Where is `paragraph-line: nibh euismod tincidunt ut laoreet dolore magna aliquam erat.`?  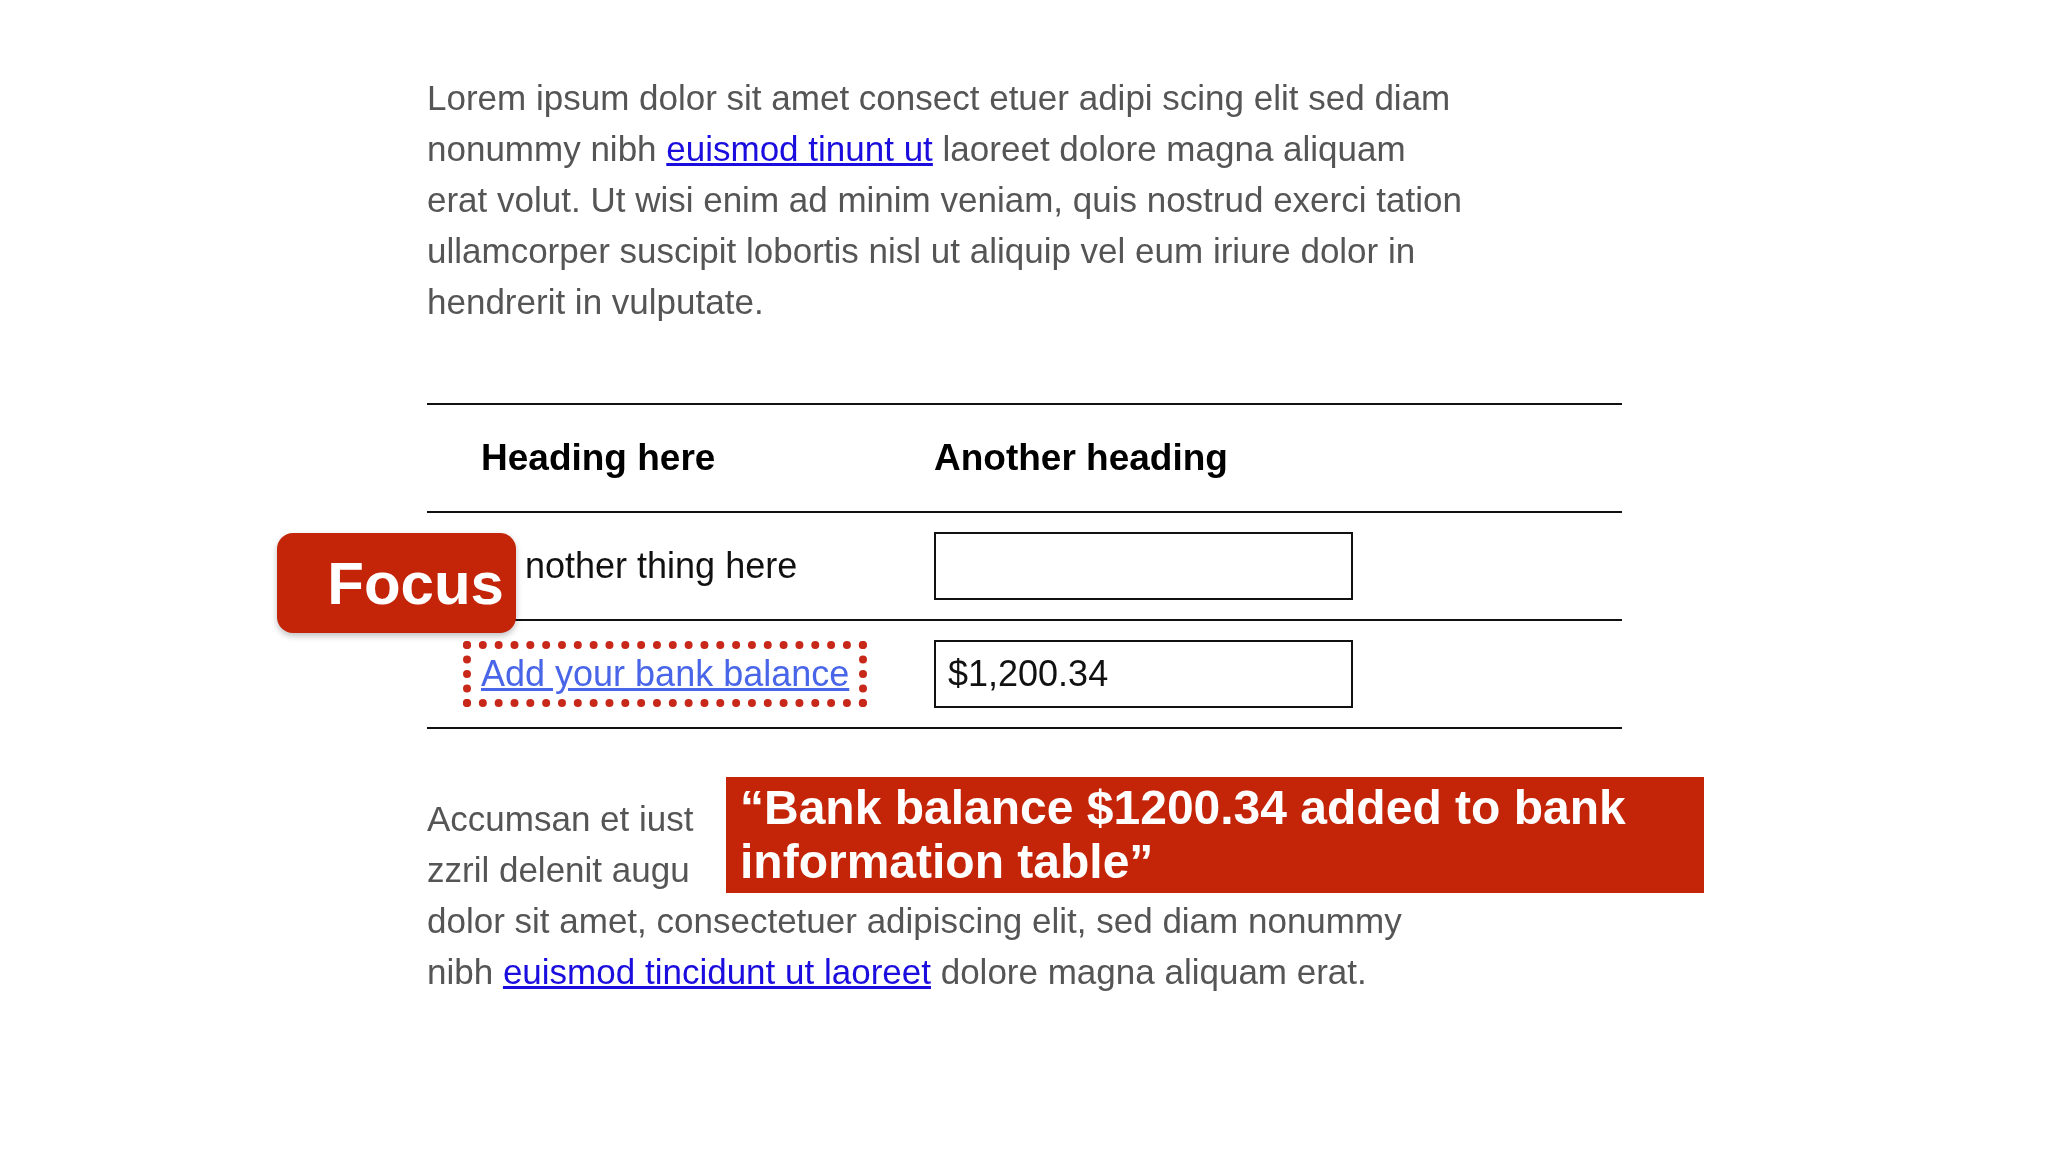 paragraph-line: nibh euismod tincidunt ut laoreet dolore magna aliquam erat. is located at coordinates (897, 972).